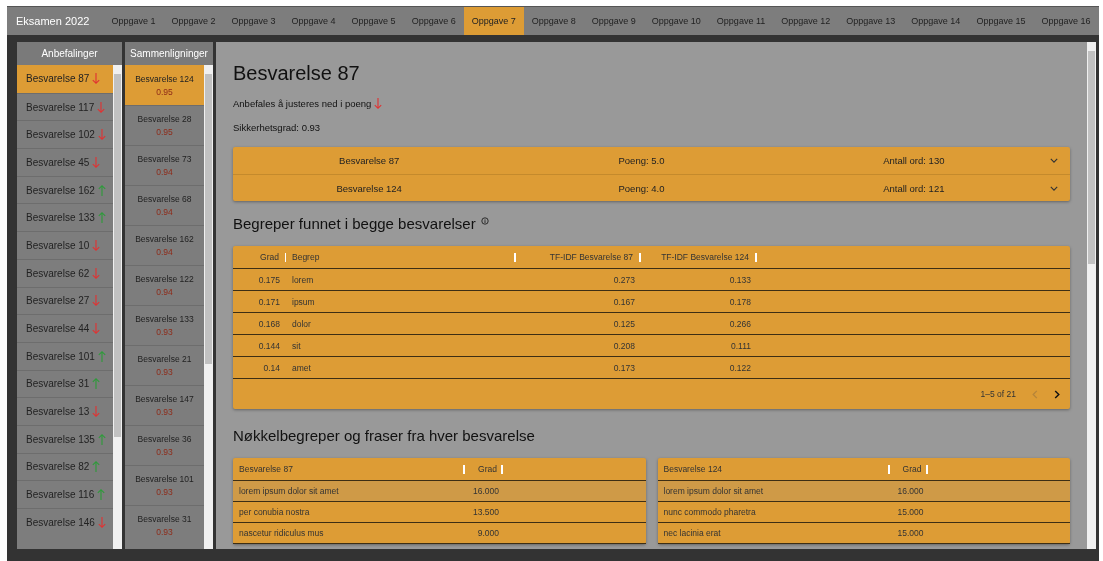  Describe the element at coordinates (1057, 394) in the screenshot. I see `next-page-icon` at that location.